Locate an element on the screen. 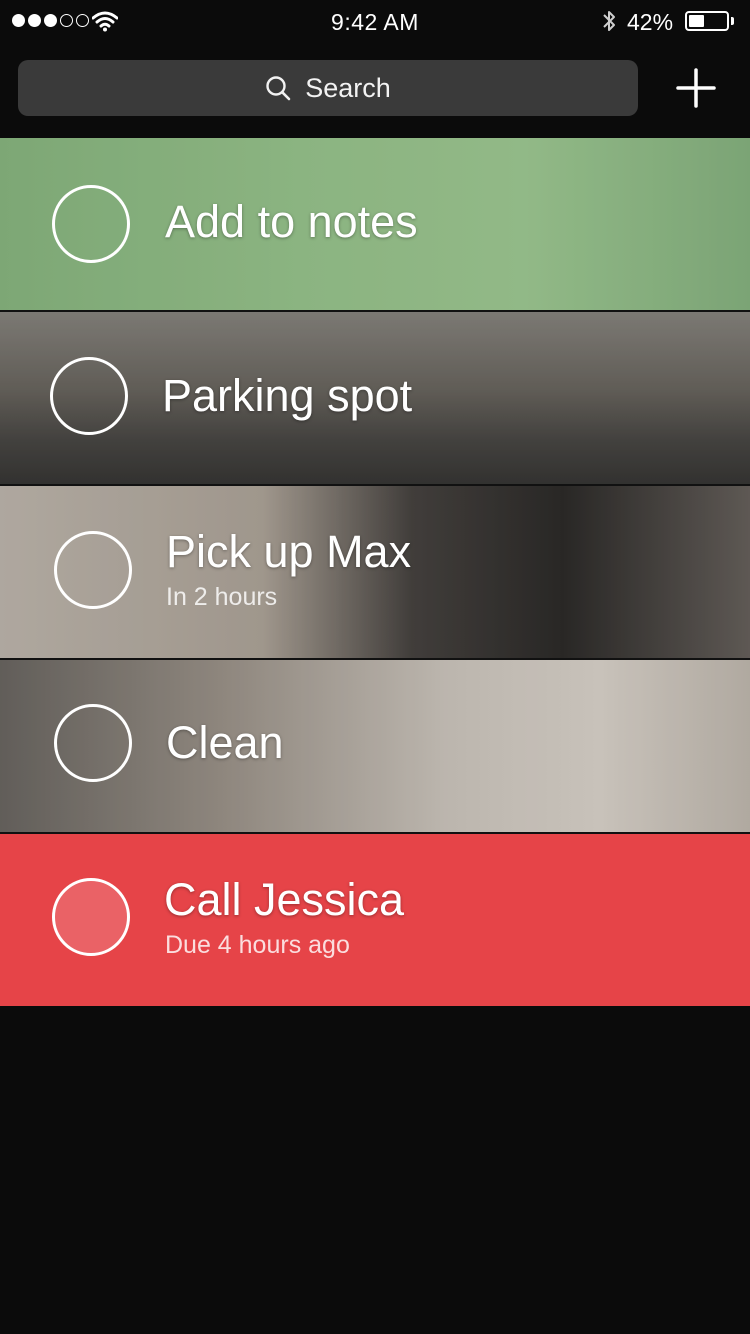 The image size is (750, 1334). battery-tip is located at coordinates (732, 21).